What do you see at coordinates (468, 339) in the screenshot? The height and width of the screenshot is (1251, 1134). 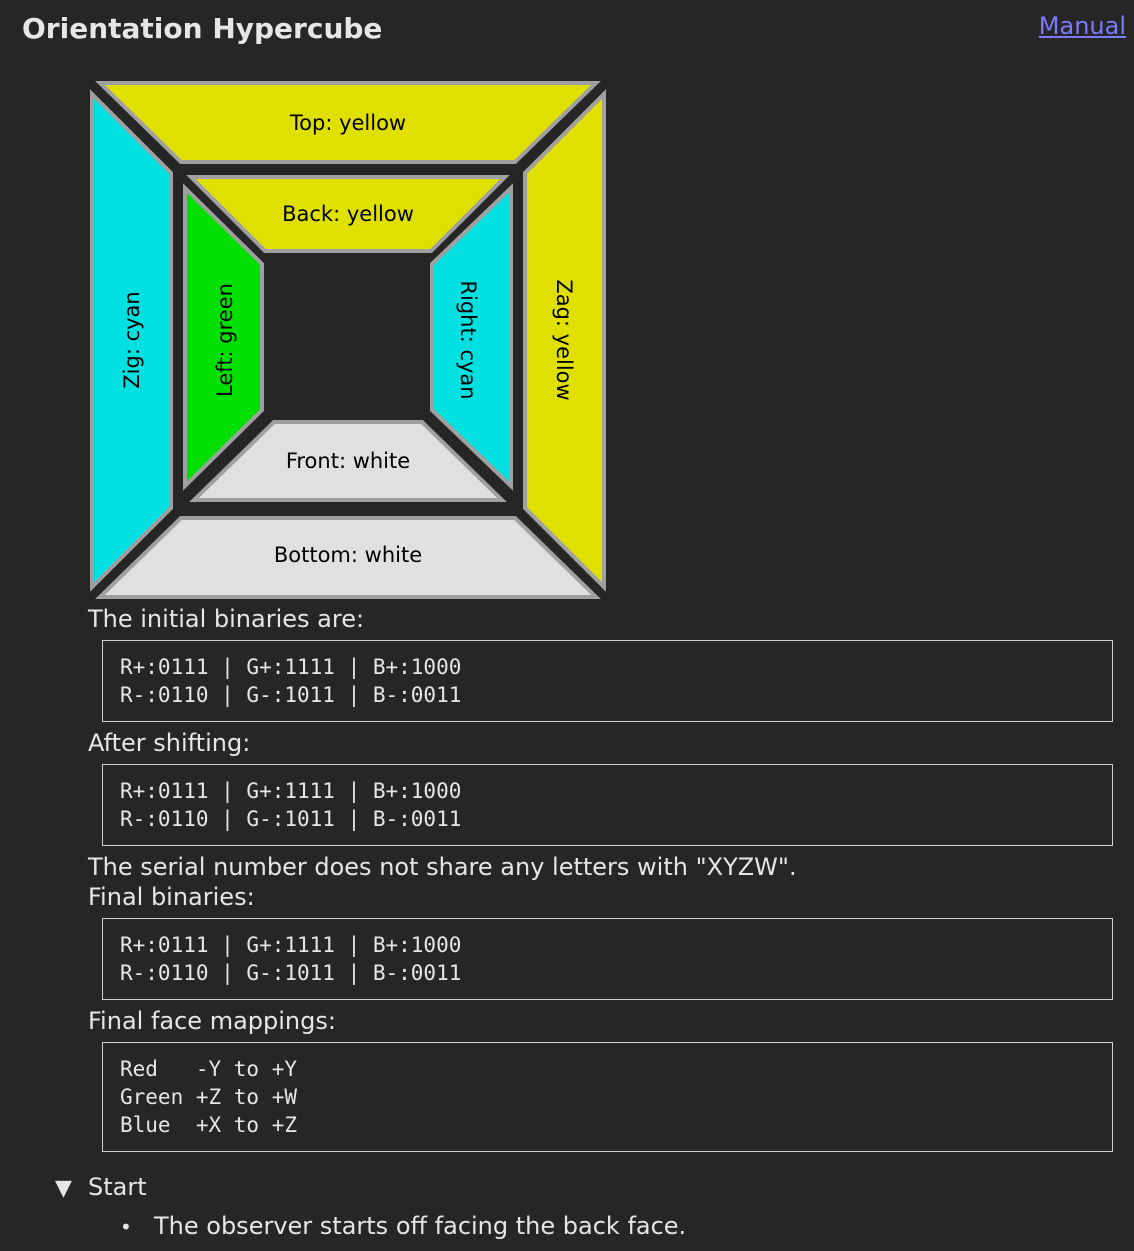 I see `face-label-right: Right: cyan` at bounding box center [468, 339].